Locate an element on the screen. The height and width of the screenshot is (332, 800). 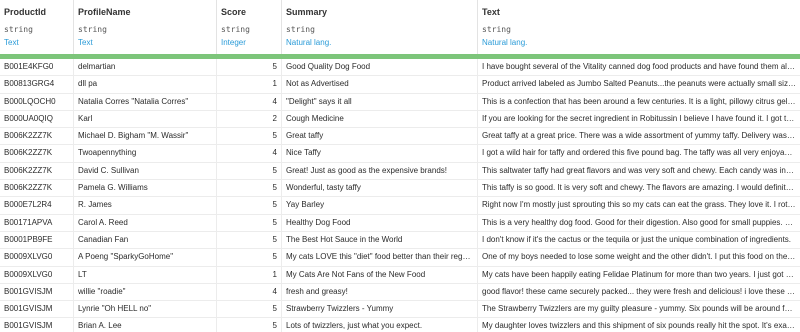
cell-productid: B001E4KFG0 is located at coordinates (37, 67).